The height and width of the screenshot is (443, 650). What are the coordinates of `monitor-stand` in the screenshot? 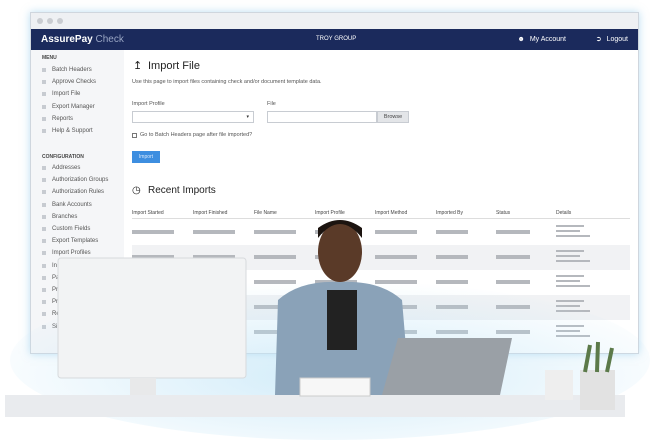 It's located at (143, 389).